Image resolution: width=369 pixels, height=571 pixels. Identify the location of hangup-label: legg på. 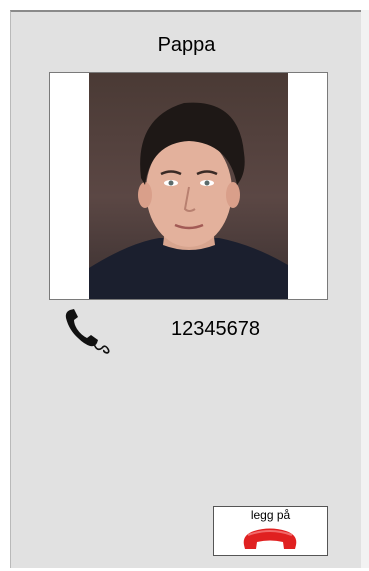
(270, 515).